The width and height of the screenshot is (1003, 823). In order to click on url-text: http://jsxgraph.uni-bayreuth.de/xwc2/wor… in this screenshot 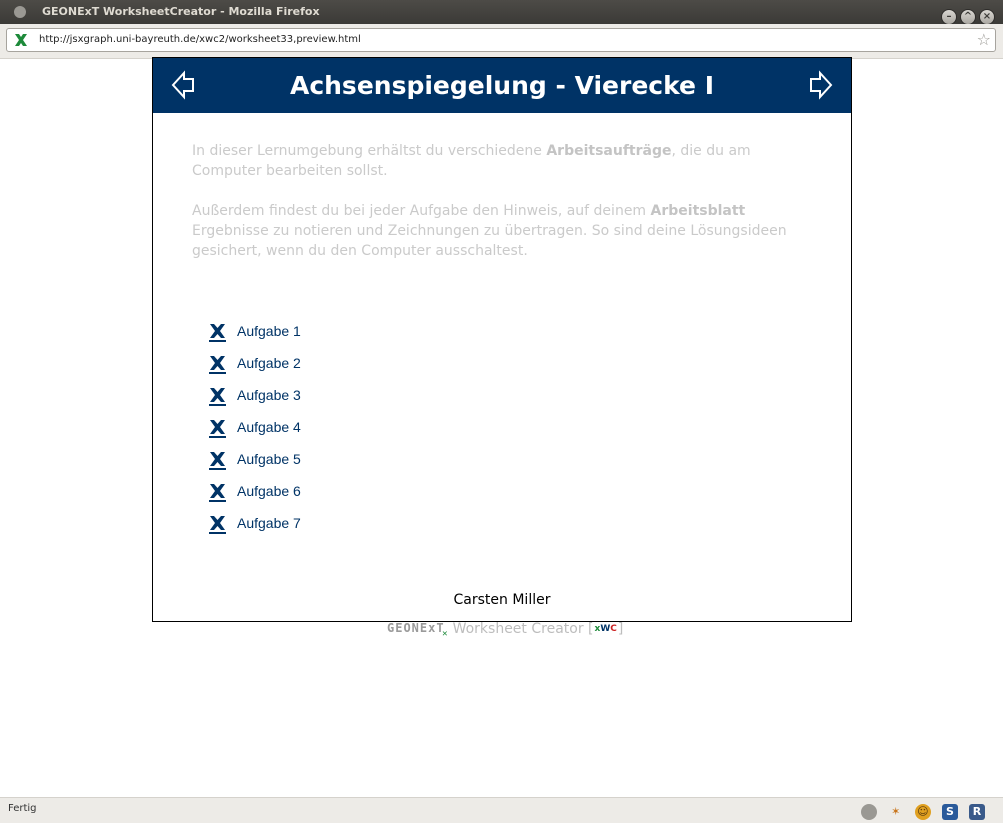, I will do `click(200, 39)`.